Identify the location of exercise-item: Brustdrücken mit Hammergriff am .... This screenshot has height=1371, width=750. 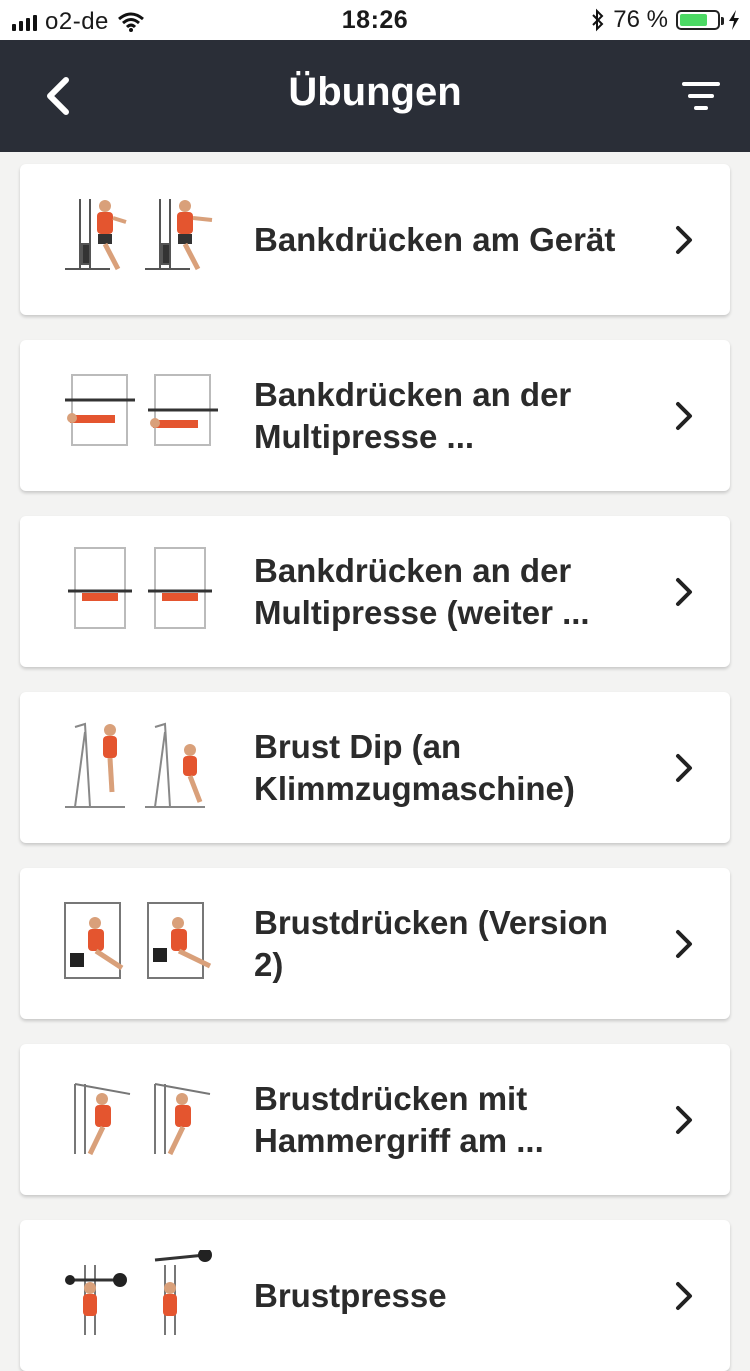
(375, 1119).